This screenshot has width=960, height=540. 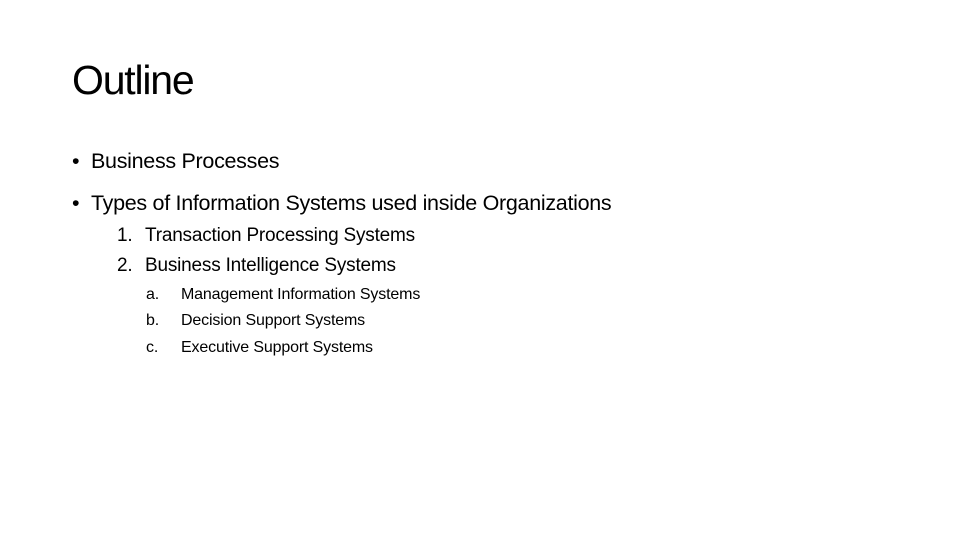 I want to click on bullet-item: • Business Processes, so click(x=175, y=161).